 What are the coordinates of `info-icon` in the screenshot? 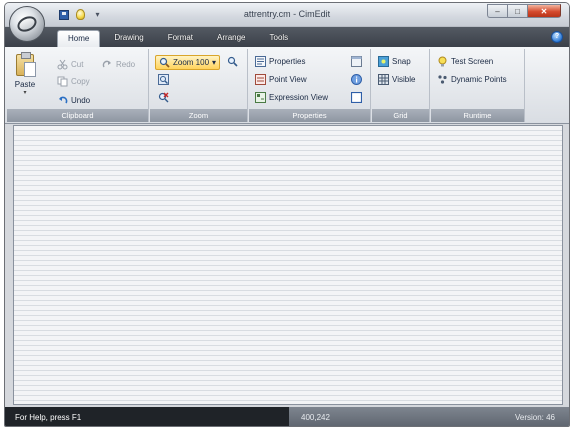 It's located at (356, 79).